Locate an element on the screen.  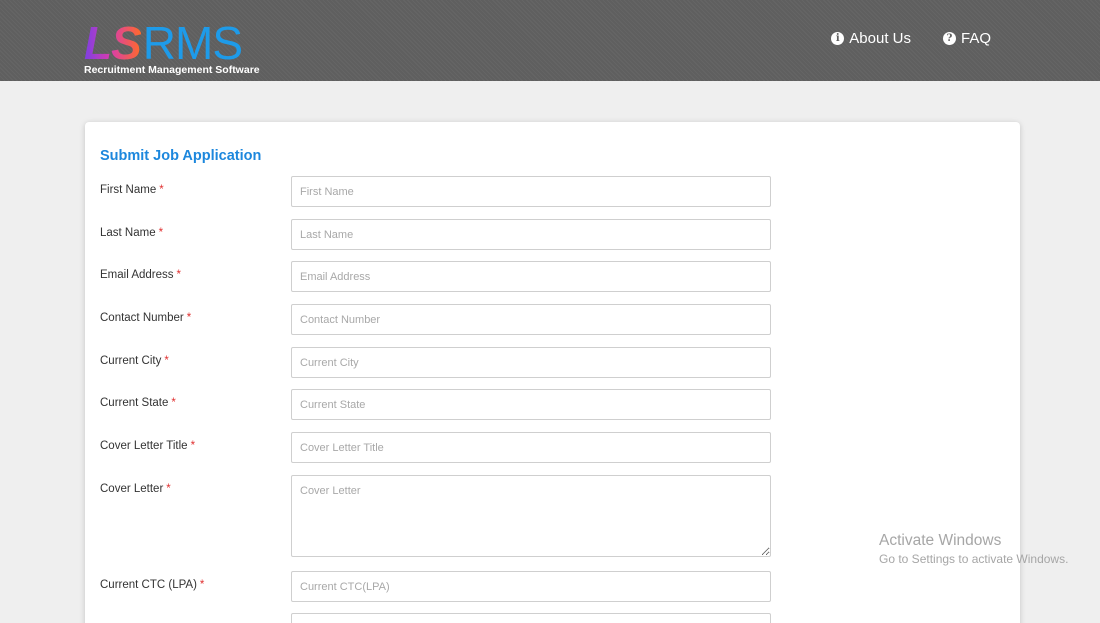
last-name-label: Last Name * is located at coordinates (132, 233).